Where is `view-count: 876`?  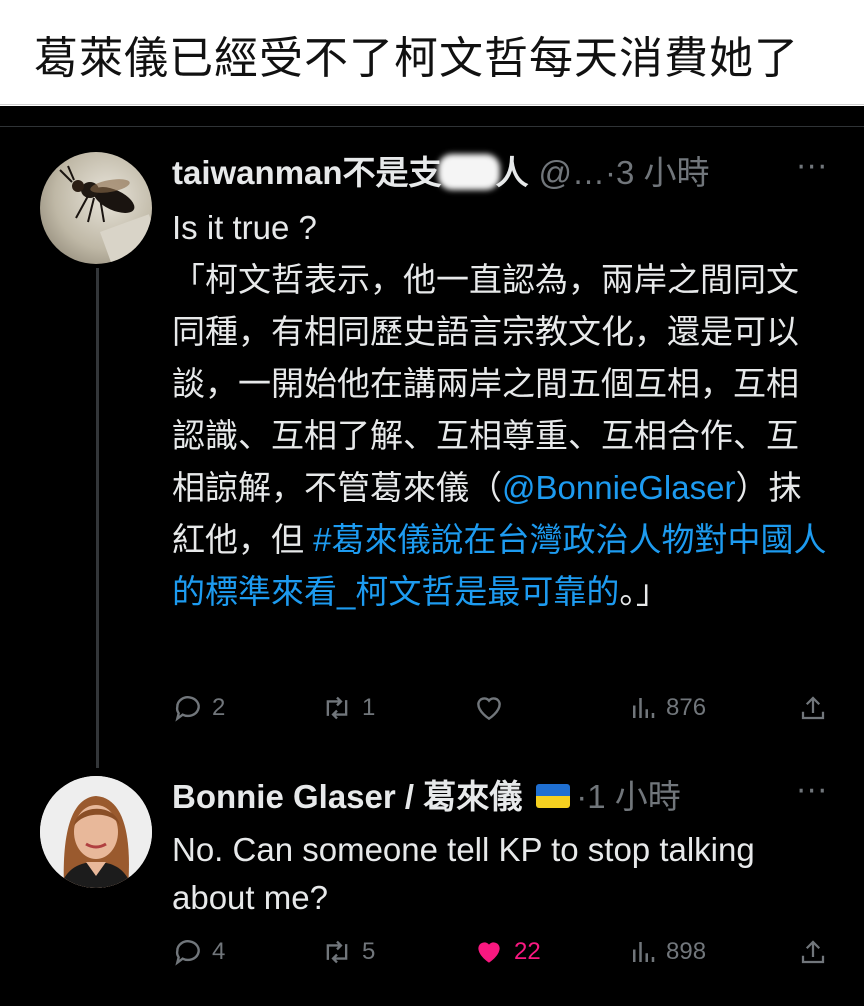 view-count: 876 is located at coordinates (686, 707).